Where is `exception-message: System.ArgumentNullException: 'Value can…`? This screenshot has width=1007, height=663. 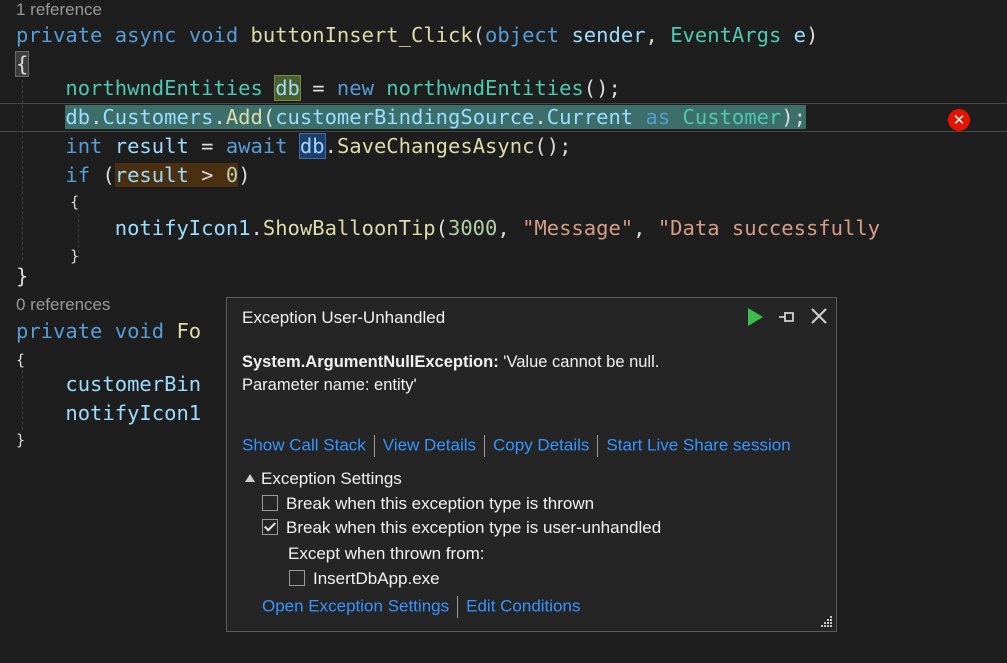
exception-message: System.ArgumentNullException: 'Value can… is located at coordinates (450, 374).